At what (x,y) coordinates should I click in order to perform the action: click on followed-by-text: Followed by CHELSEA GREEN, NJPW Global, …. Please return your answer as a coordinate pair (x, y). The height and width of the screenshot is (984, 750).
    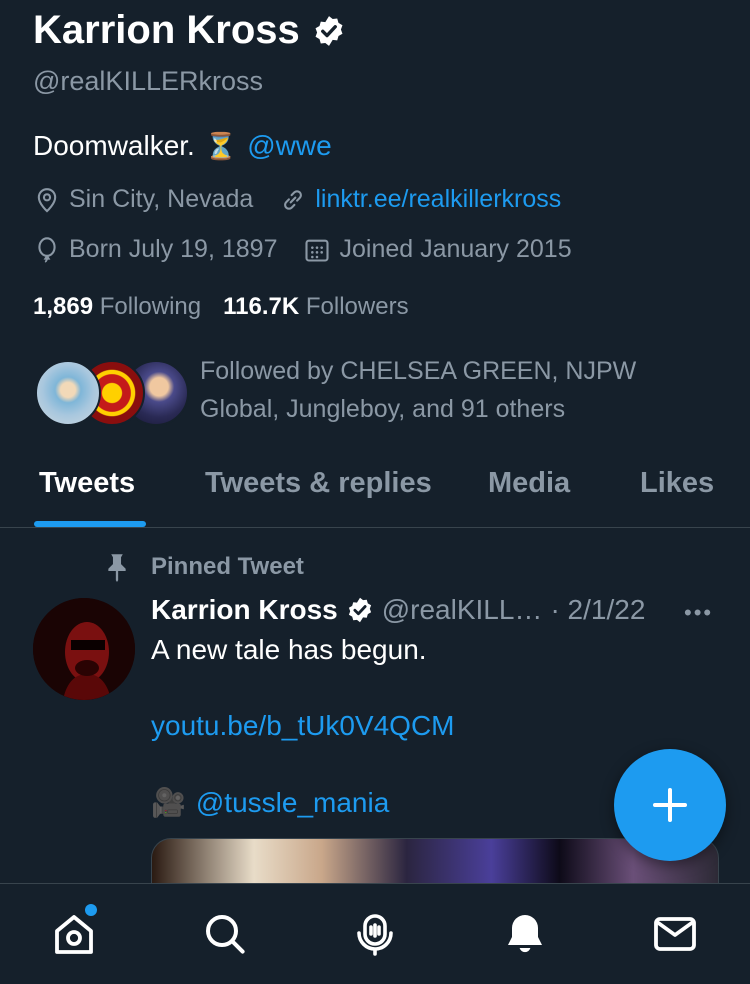
    Looking at the image, I should click on (435, 390).